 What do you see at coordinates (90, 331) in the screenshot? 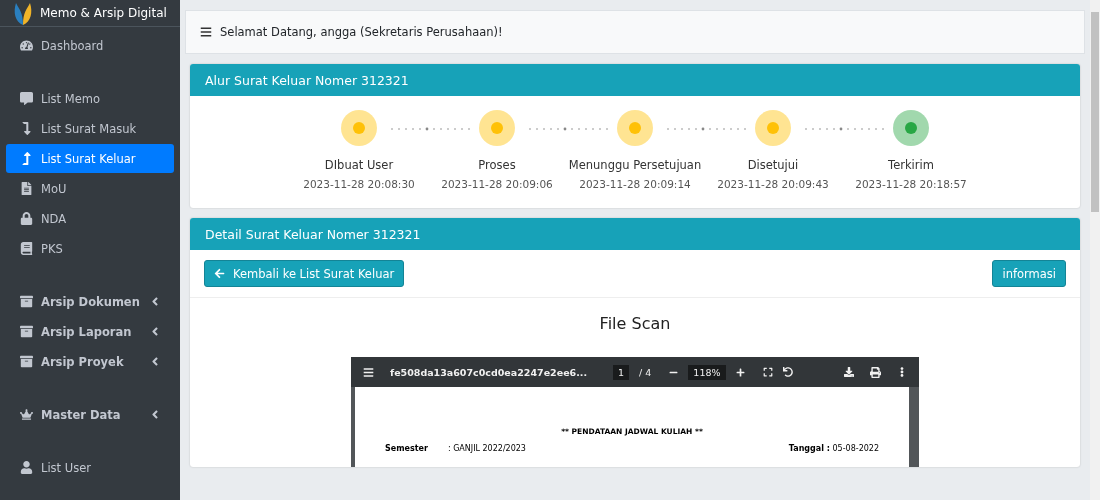
I see `sidebar-item: Arsip Laporan` at bounding box center [90, 331].